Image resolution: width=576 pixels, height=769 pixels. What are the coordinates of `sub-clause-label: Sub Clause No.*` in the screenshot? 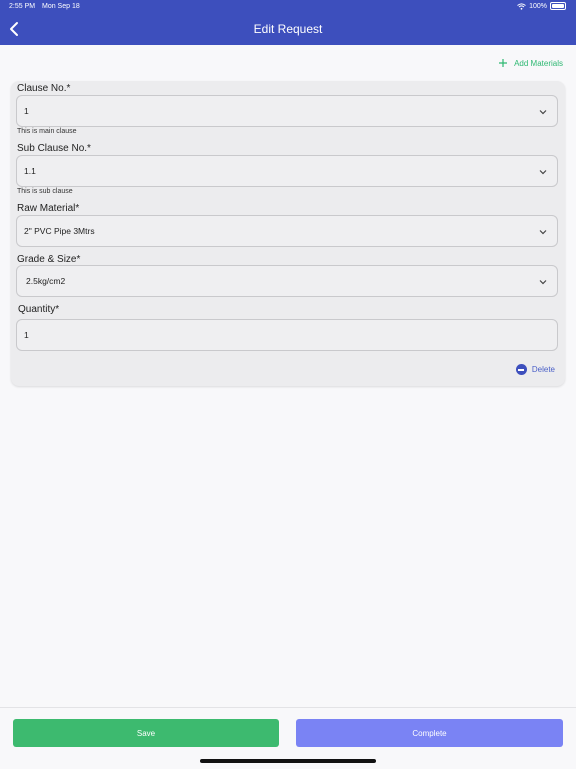 It's located at (54, 148).